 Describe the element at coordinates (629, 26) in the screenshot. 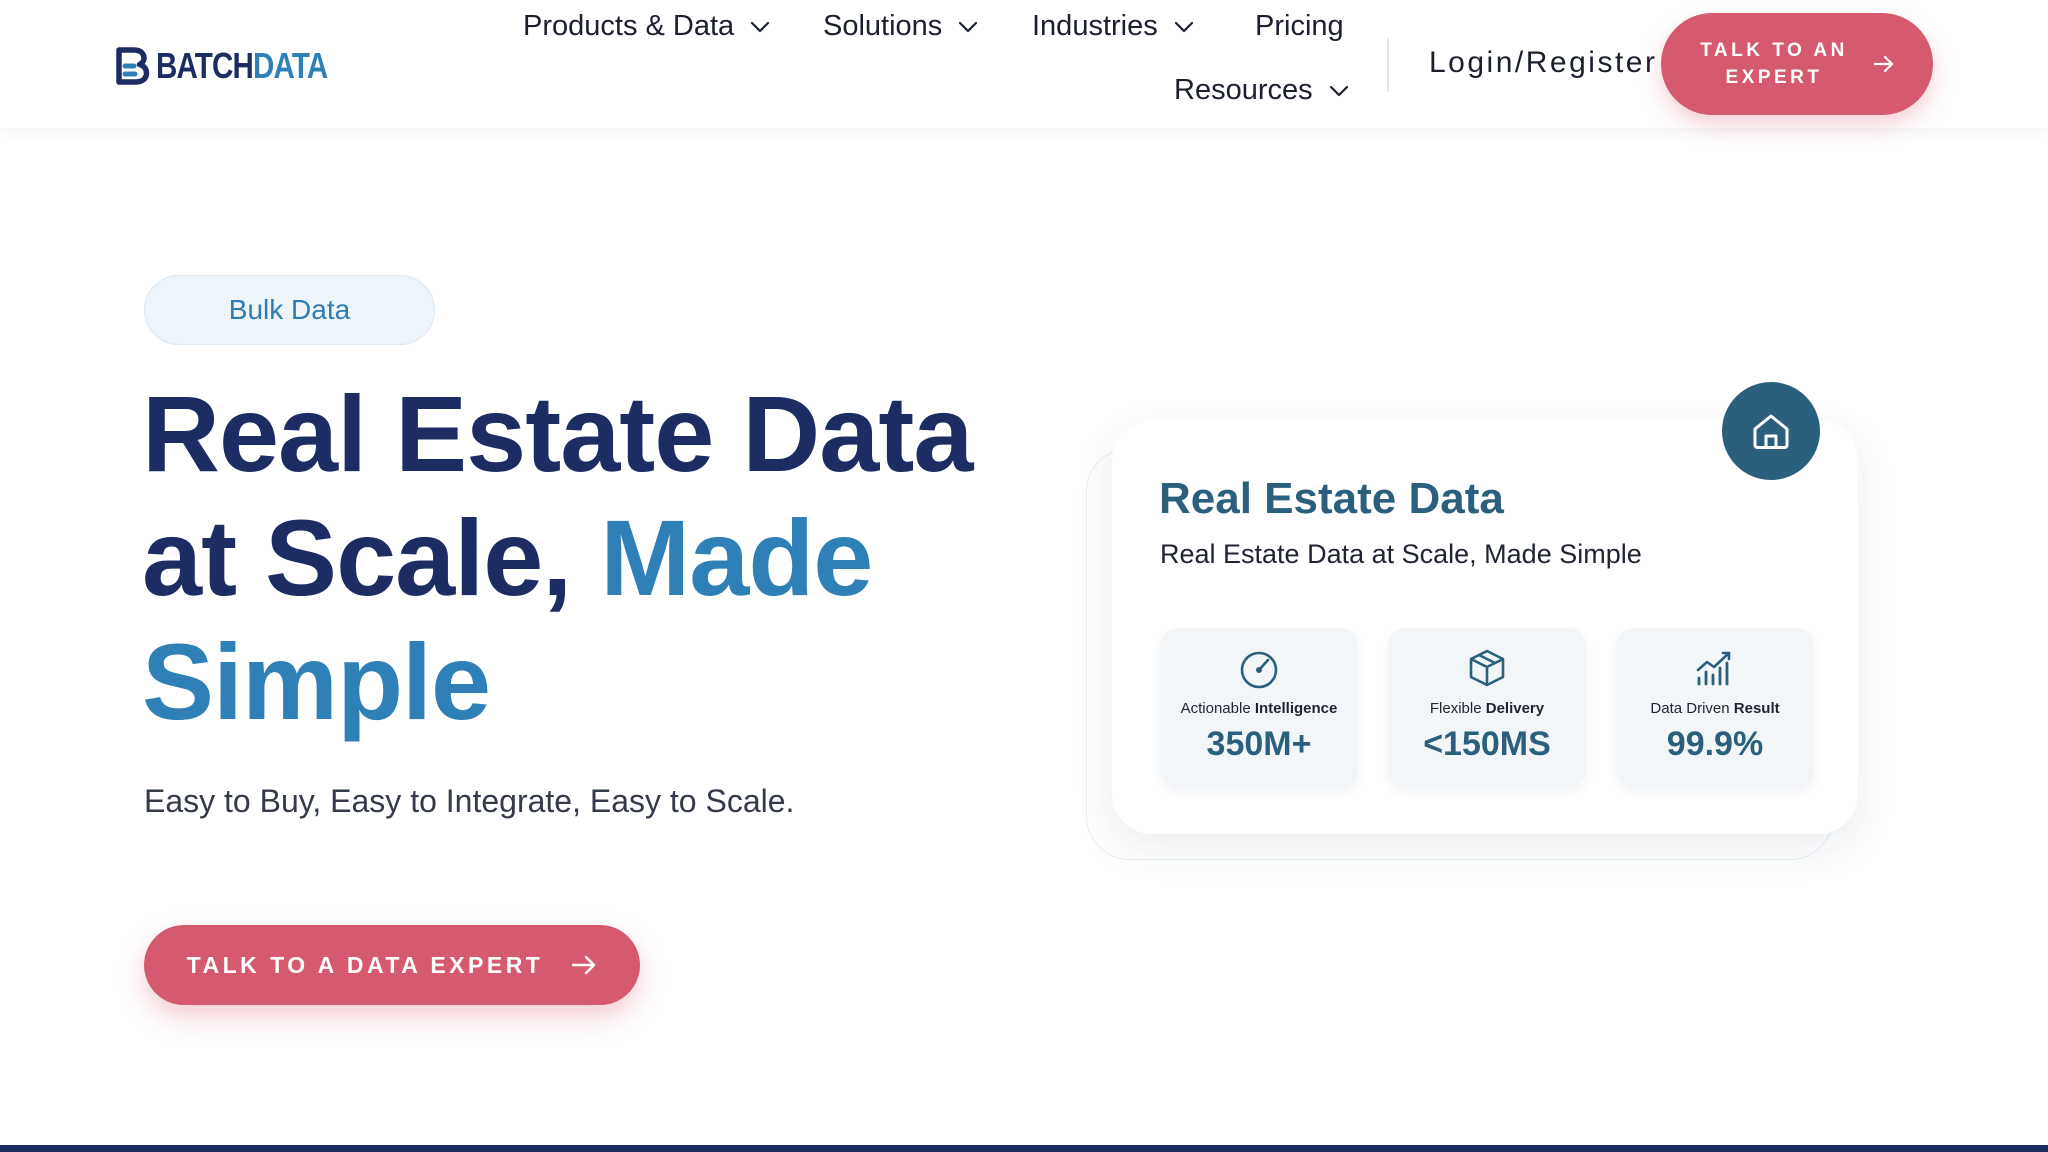

I see `nav-products-data-label: Products & Data` at that location.